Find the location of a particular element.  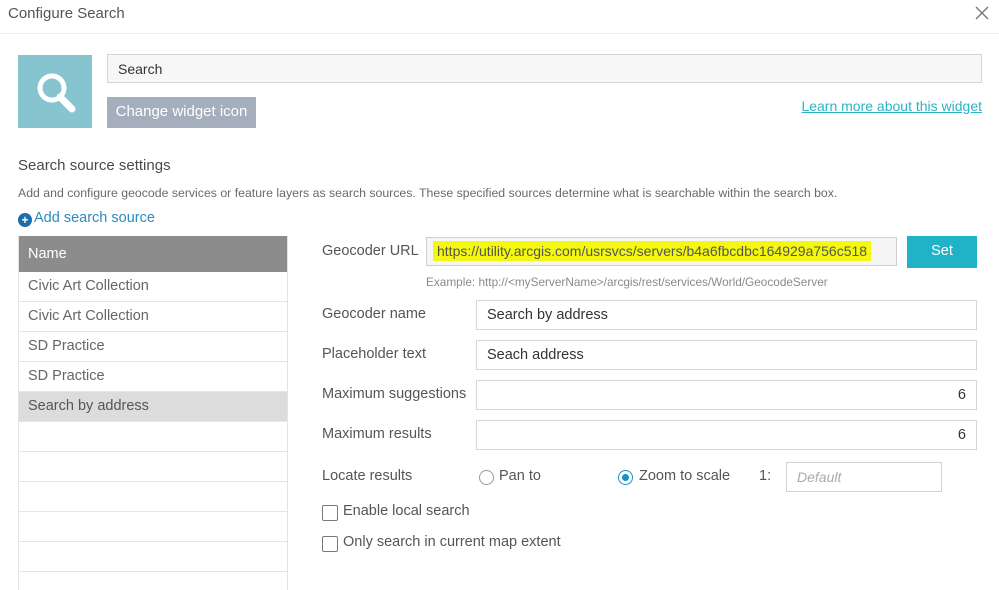

pan-to-radio is located at coordinates (486, 477).